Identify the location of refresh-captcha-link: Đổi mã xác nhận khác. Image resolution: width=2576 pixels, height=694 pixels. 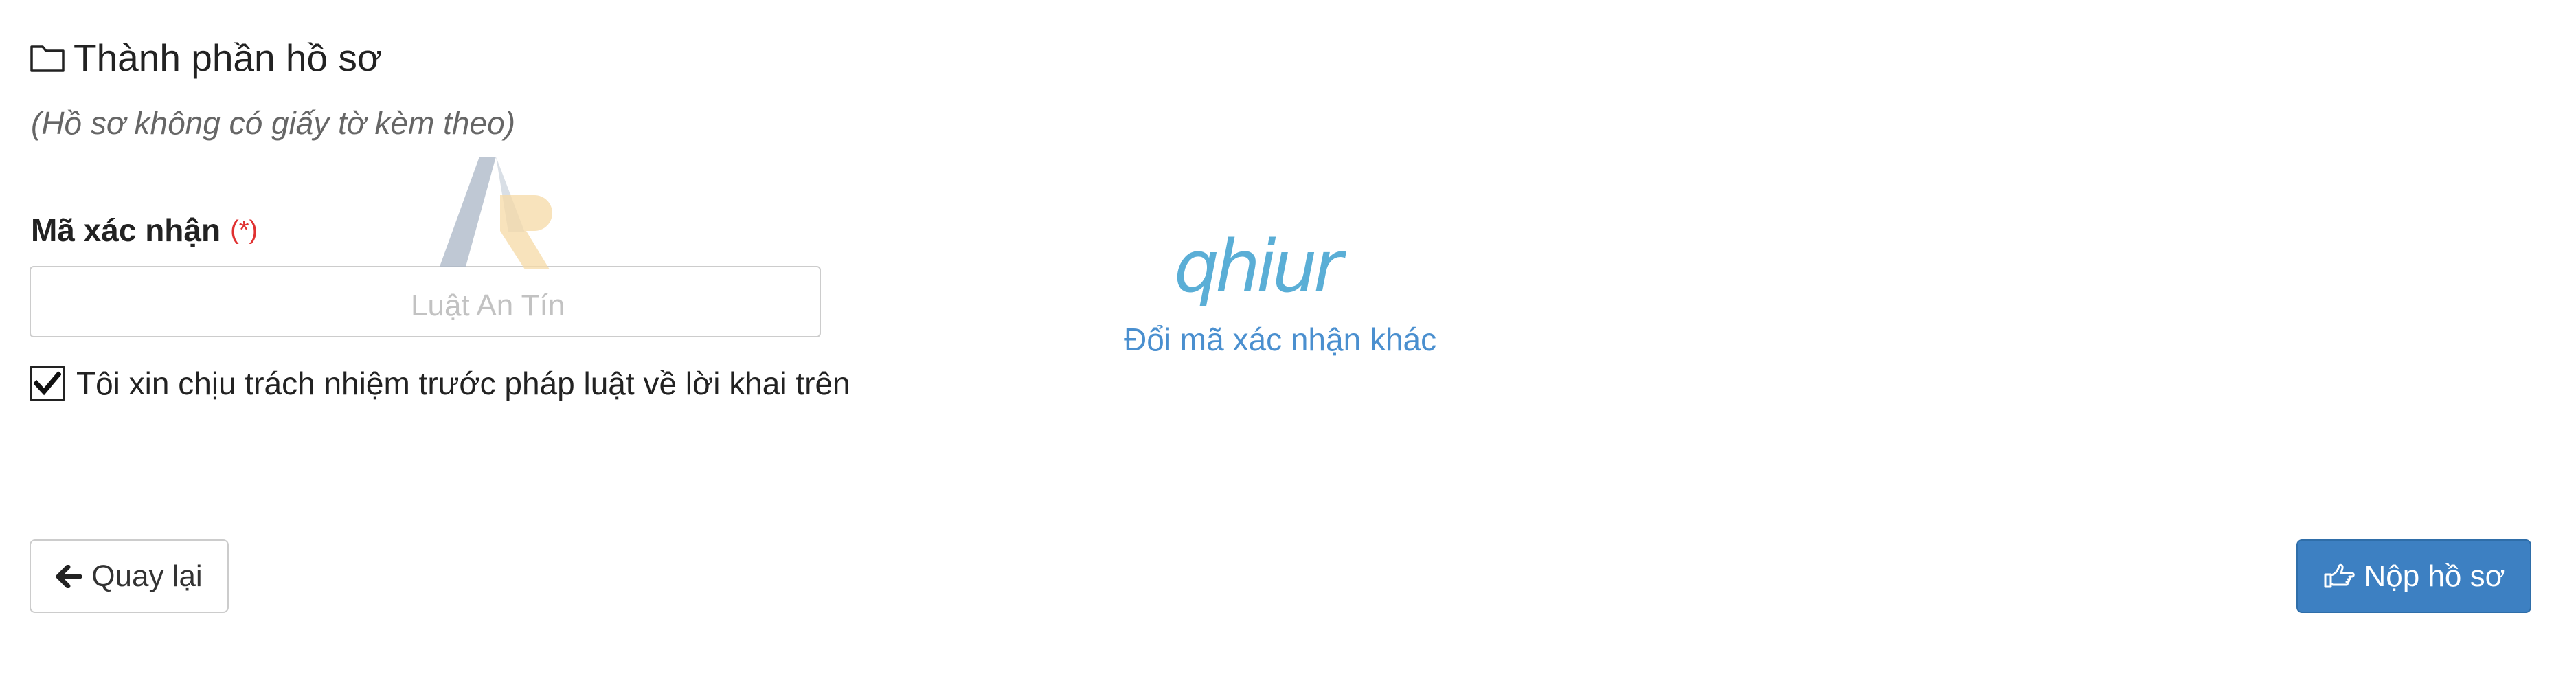
(1280, 340).